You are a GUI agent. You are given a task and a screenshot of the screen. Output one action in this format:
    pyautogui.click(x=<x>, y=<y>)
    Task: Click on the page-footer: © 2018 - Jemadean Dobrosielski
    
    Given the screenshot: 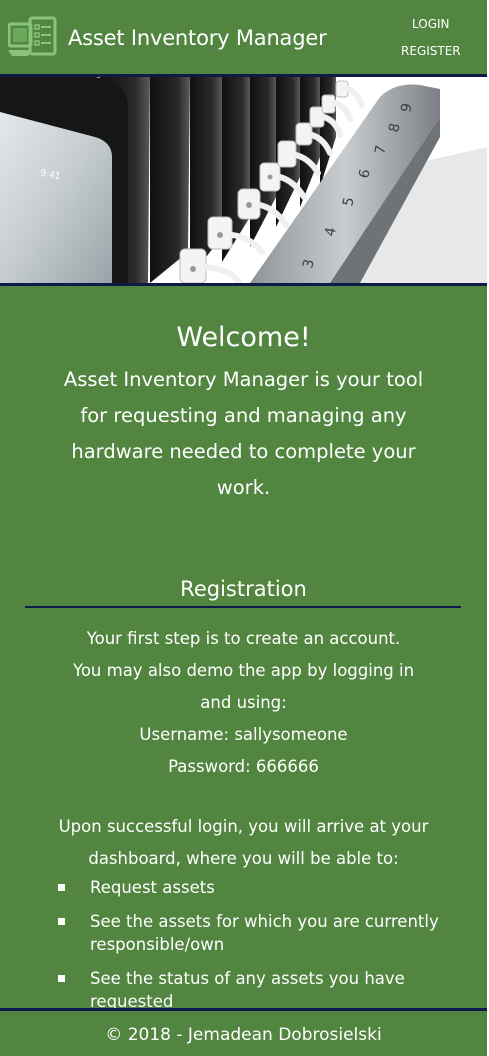 What is the action you would take?
    pyautogui.click(x=243, y=1032)
    